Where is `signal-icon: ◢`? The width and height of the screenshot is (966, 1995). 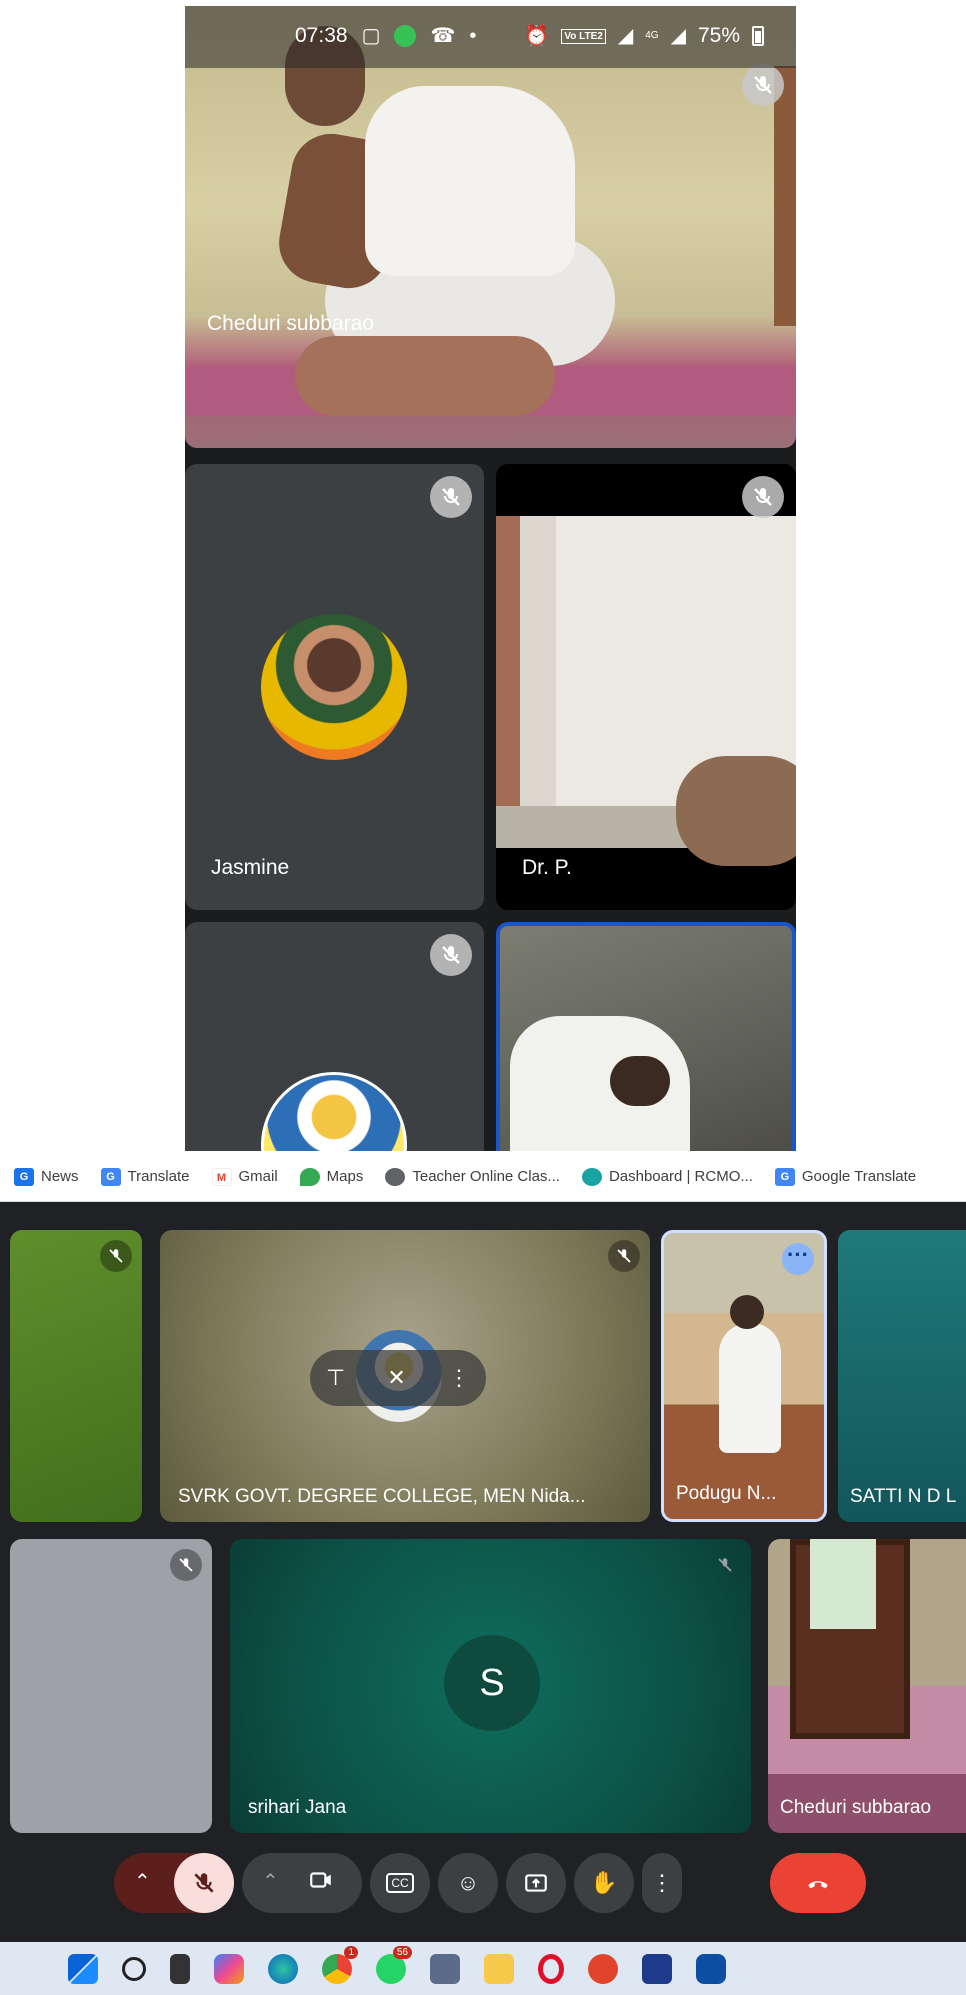 signal-icon: ◢ is located at coordinates (625, 36).